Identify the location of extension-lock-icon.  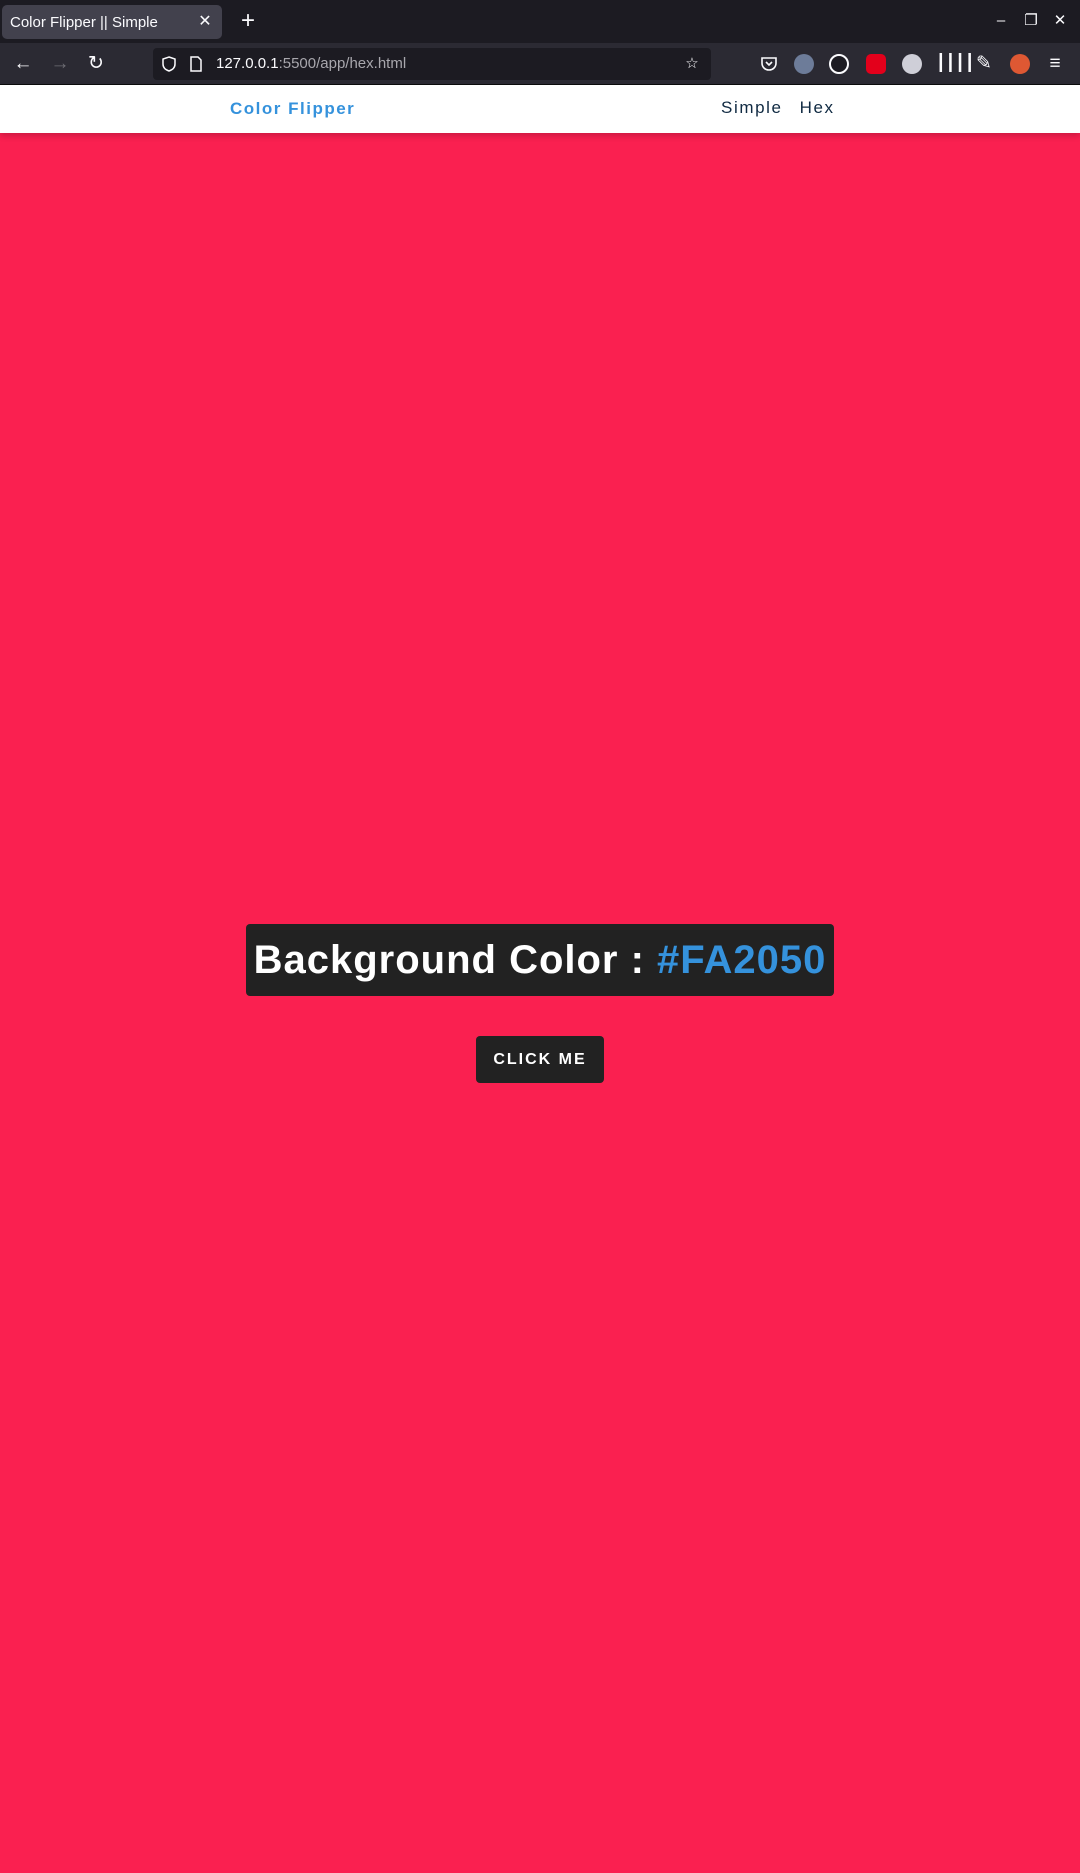
(876, 64).